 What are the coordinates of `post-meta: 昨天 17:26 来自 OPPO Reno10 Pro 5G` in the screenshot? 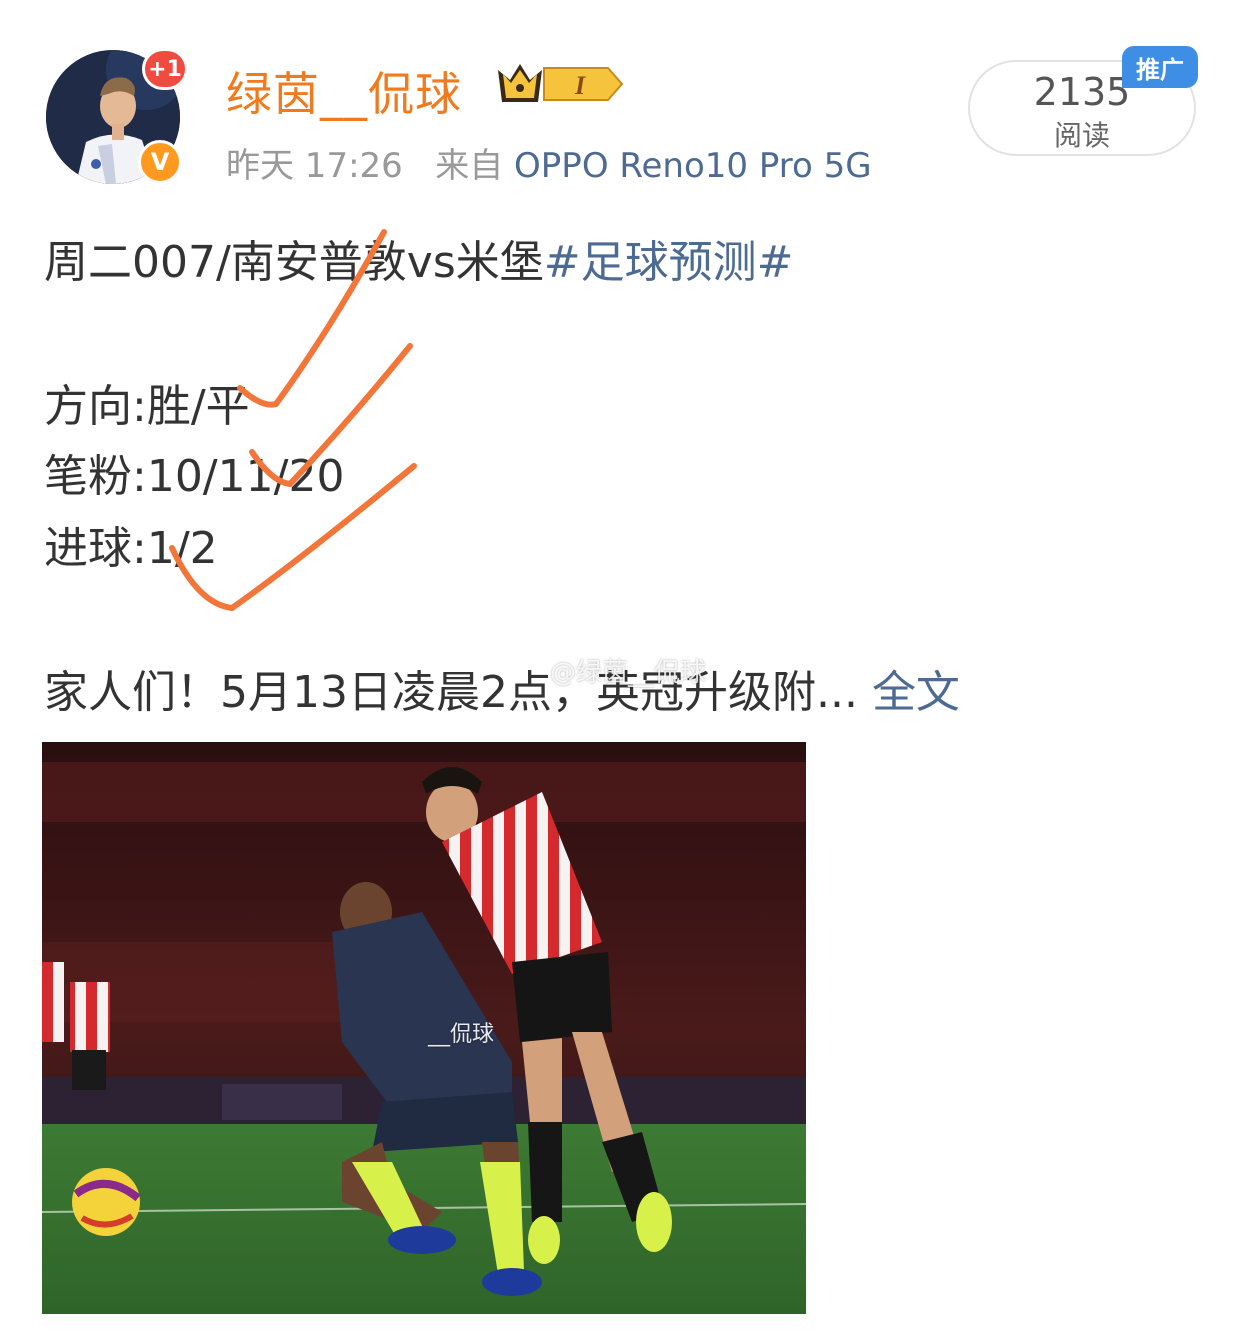 It's located at (549, 162).